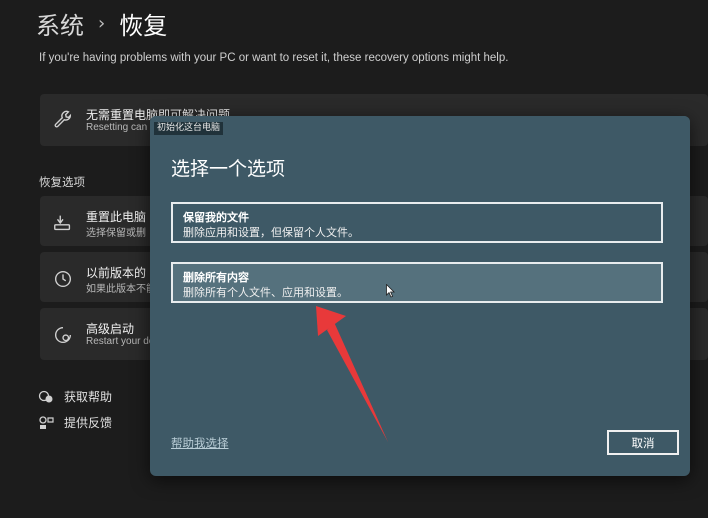 The image size is (708, 518). I want to click on option-title: 删除所有内容, so click(216, 277).